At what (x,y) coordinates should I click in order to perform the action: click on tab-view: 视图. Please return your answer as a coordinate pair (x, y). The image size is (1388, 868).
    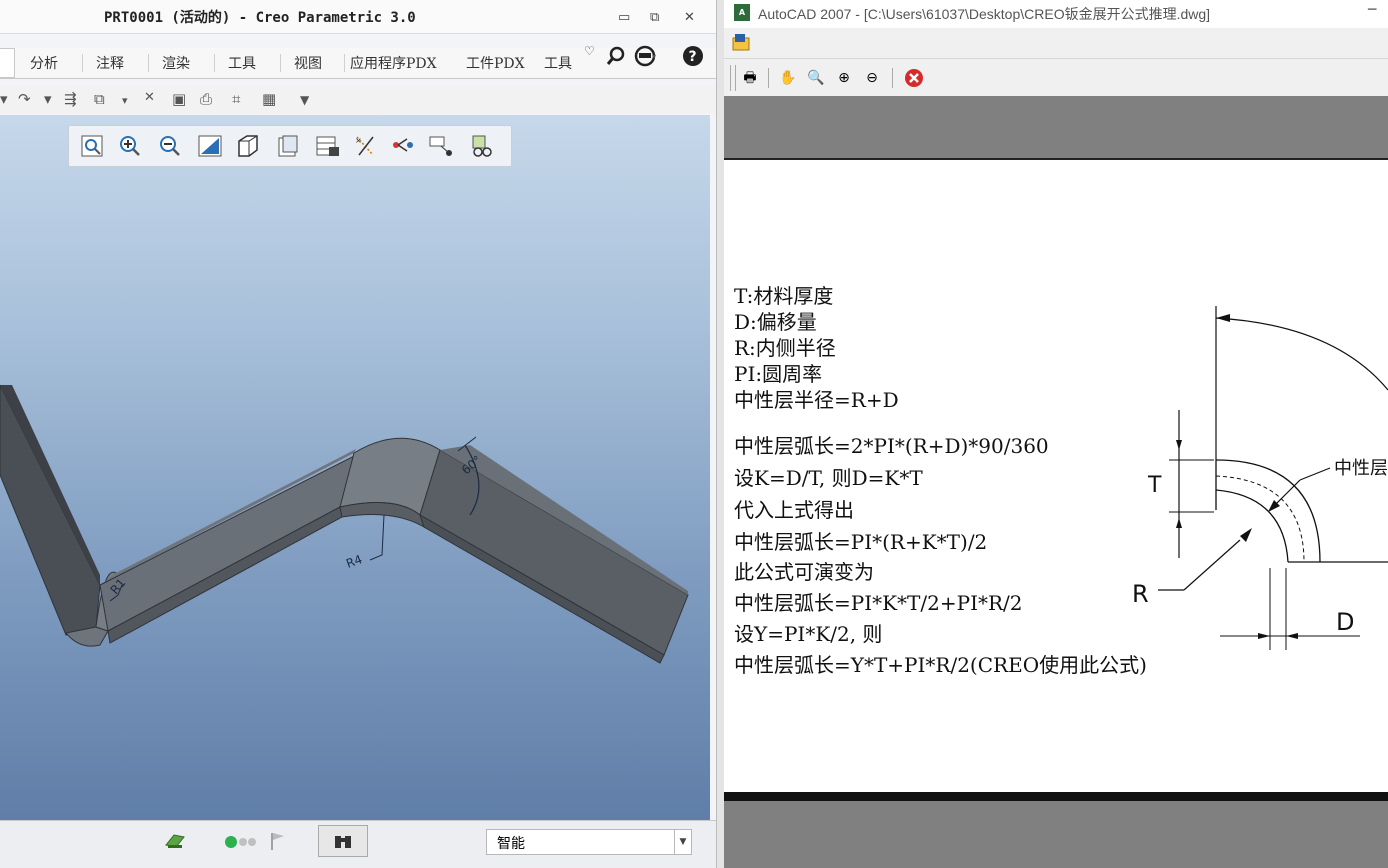
    Looking at the image, I should click on (308, 63).